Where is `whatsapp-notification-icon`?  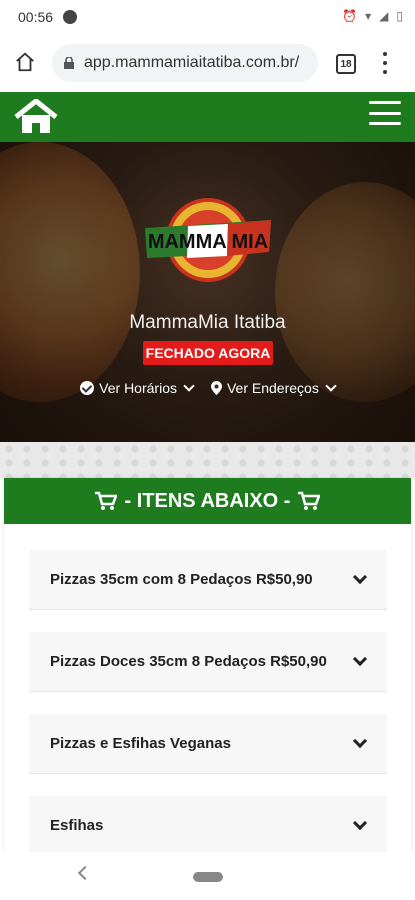
whatsapp-notification-icon is located at coordinates (70, 17).